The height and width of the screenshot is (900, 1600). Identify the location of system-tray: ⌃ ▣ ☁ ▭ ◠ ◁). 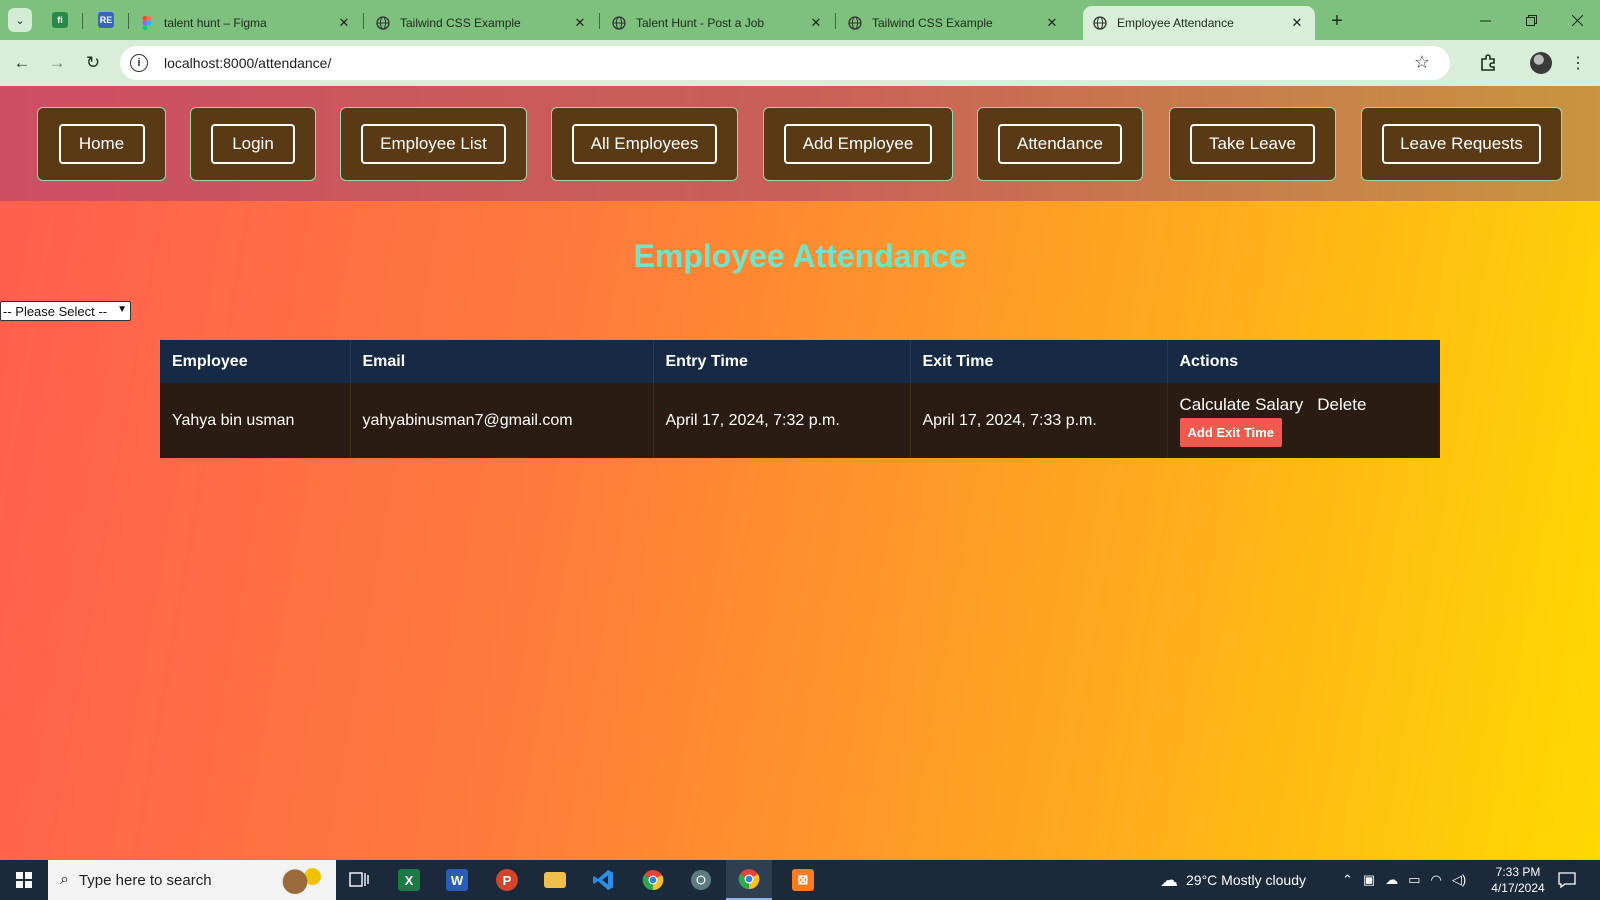
(1404, 880).